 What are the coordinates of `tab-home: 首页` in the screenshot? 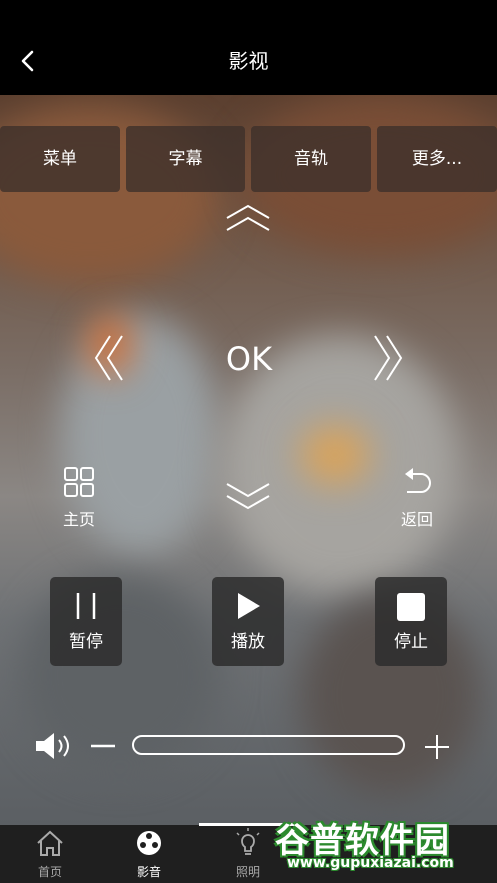 It's located at (50, 854).